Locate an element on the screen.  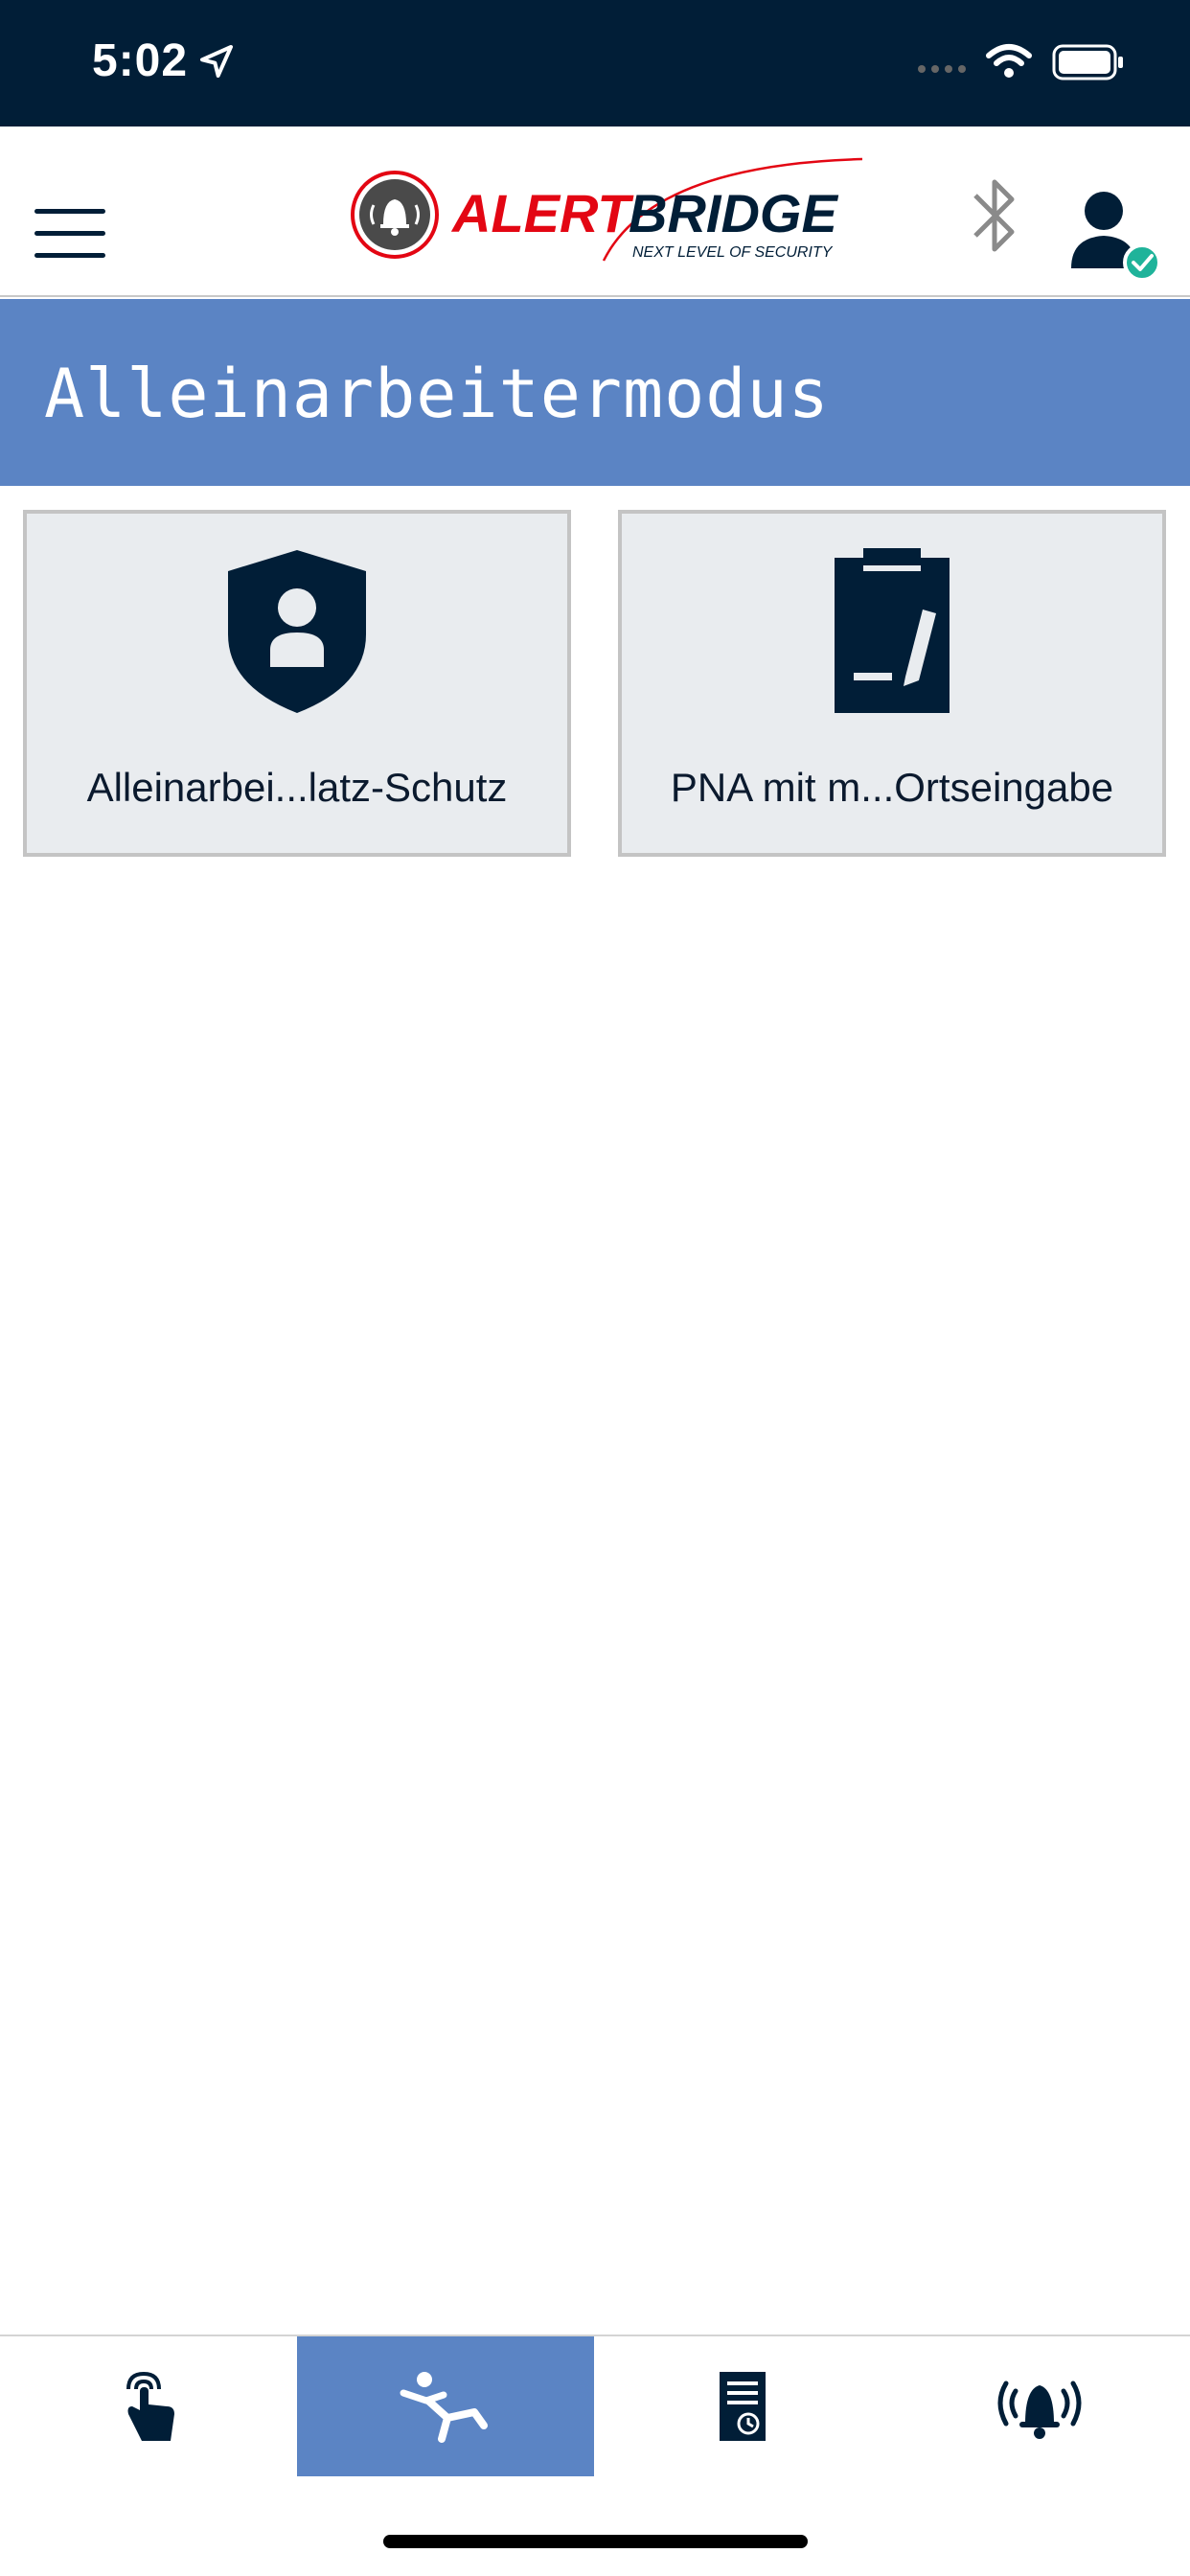
location-arrow-icon is located at coordinates (217, 62).